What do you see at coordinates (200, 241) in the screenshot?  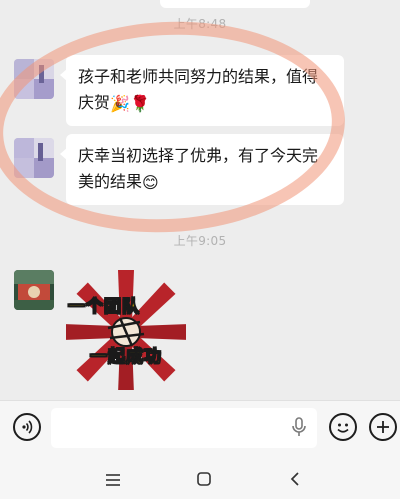 I see `timestamp: 上午9:05` at bounding box center [200, 241].